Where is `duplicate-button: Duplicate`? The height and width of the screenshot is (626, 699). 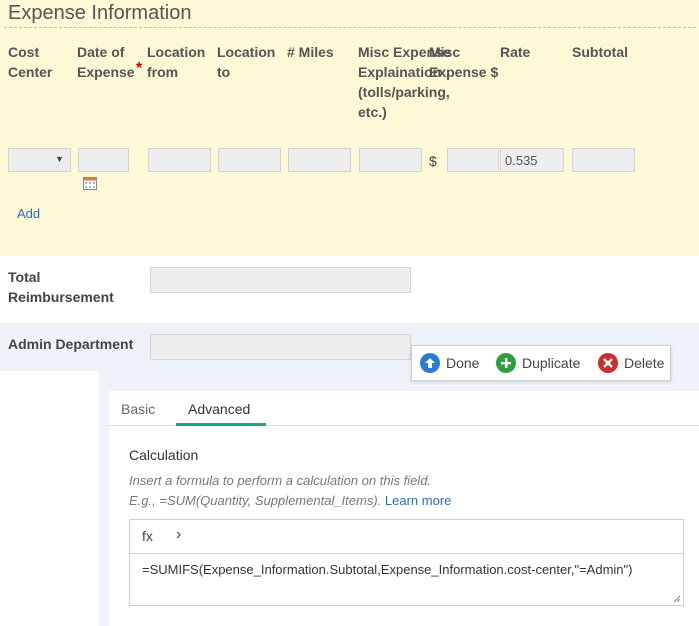 duplicate-button: Duplicate is located at coordinates (541, 363).